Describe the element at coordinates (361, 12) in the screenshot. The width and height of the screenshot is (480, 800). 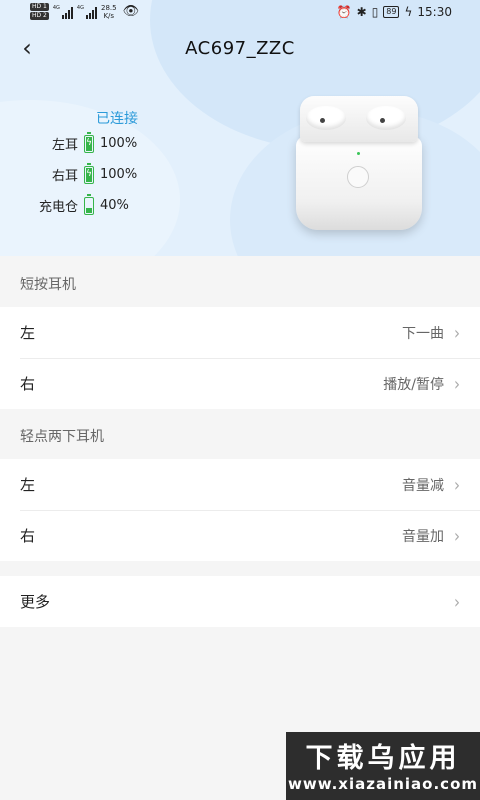
I see `bluetooth-icon: ✱` at that location.